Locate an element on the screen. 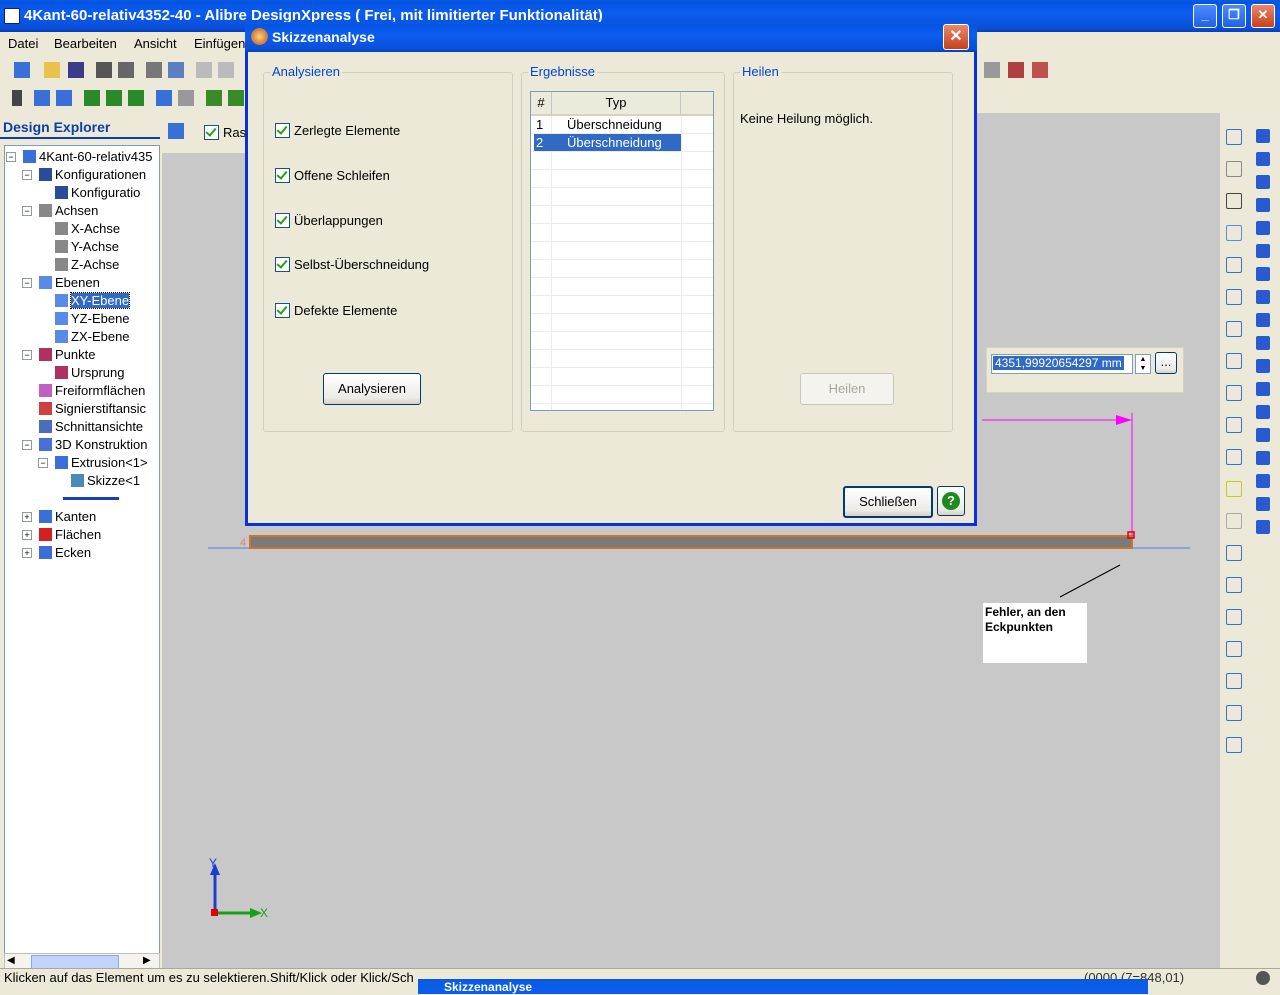  grid-checkbox is located at coordinates (211, 132).